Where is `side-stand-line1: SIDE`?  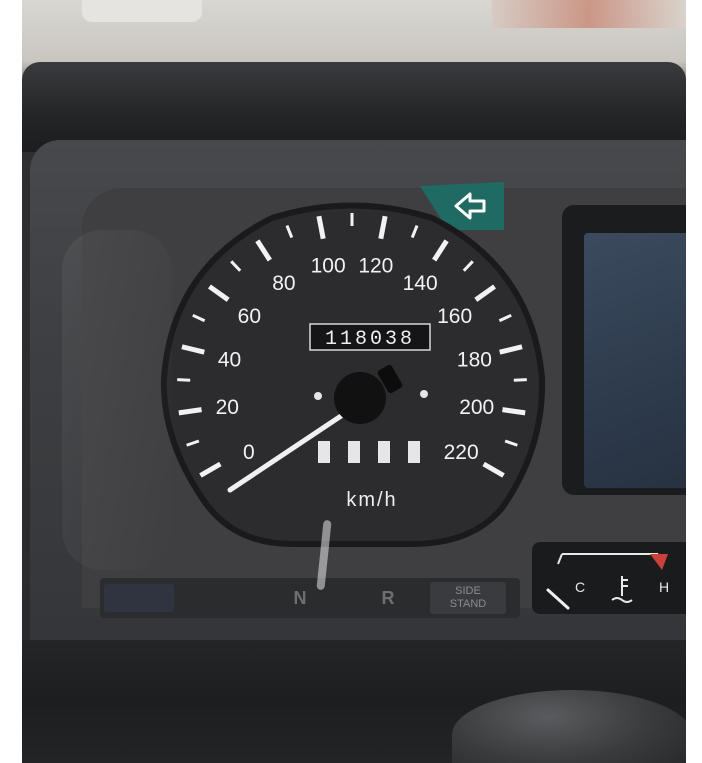
side-stand-line1: SIDE is located at coordinates (468, 591).